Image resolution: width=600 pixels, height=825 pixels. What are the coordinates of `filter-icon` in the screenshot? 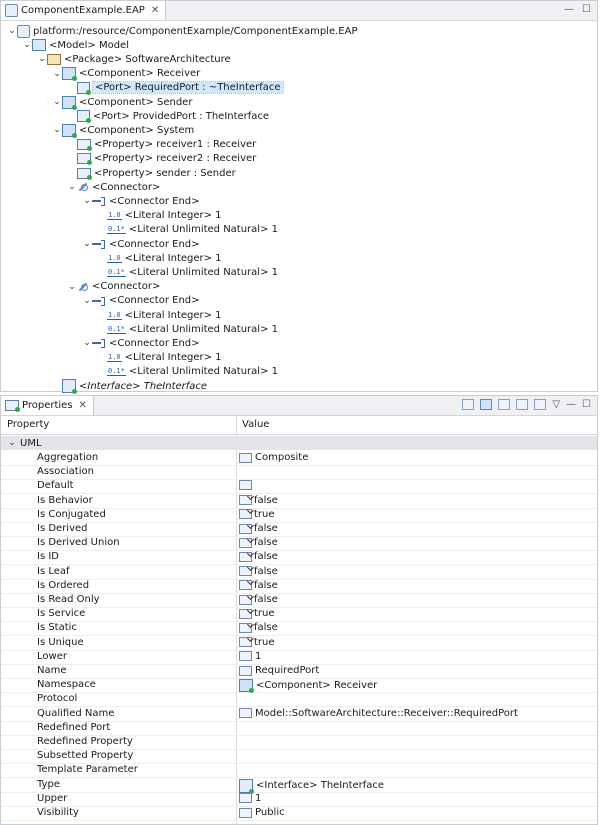 It's located at (522, 404).